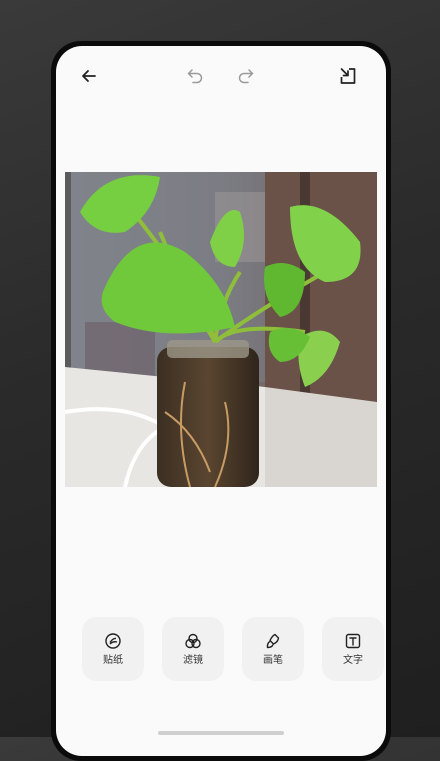 The image size is (440, 761). I want to click on export-icon, so click(348, 76).